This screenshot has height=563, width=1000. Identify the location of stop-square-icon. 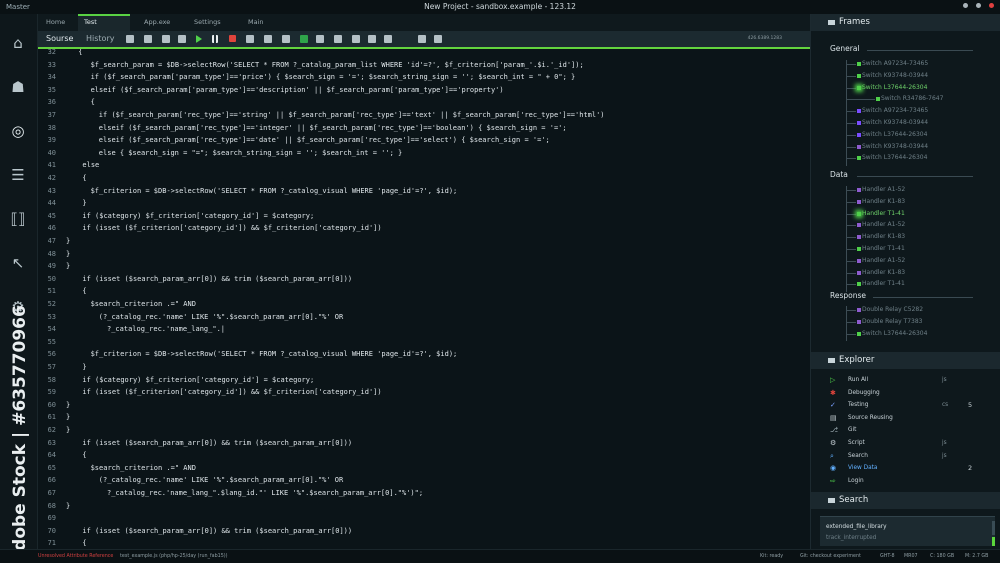
(182, 39).